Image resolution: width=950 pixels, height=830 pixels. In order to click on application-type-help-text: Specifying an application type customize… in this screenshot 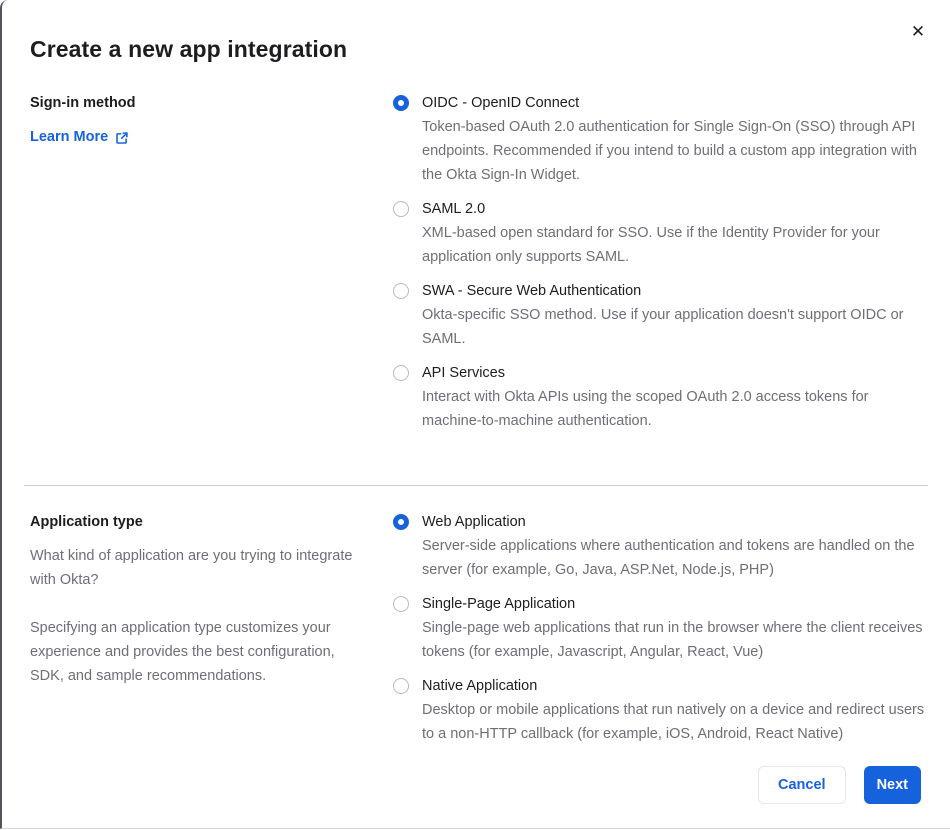, I will do `click(182, 652)`.